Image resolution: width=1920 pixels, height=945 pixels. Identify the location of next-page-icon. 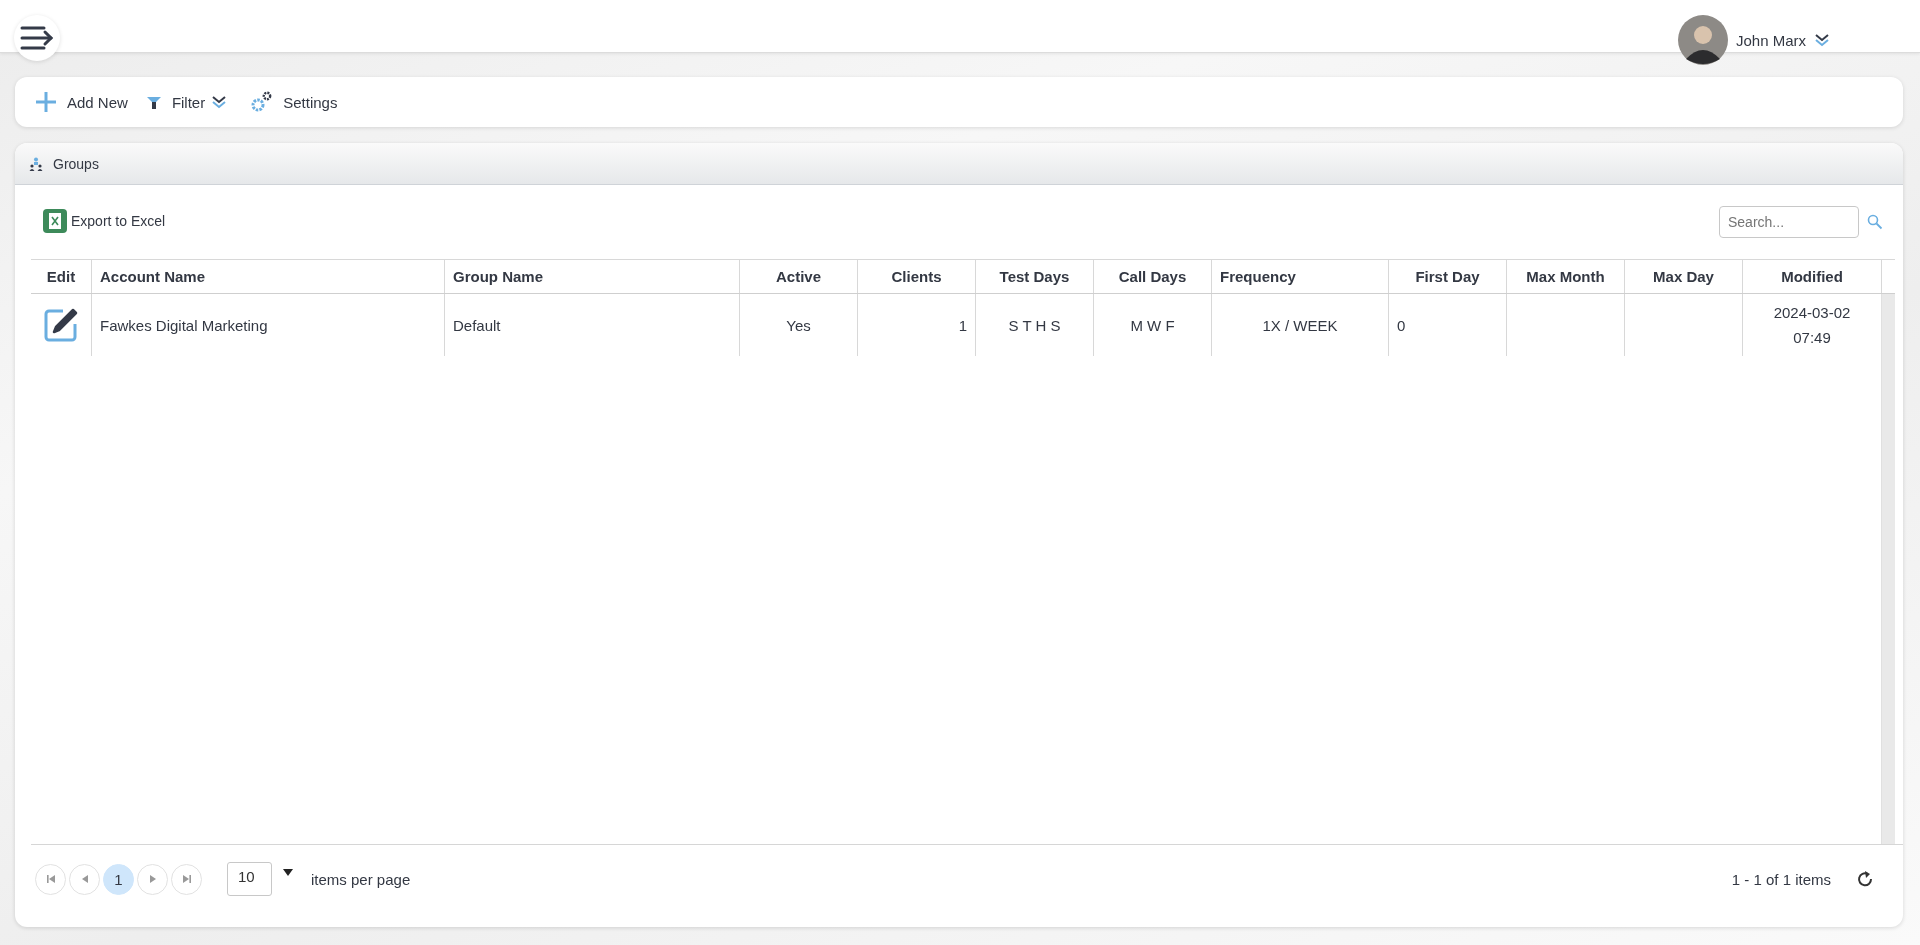
(152, 879).